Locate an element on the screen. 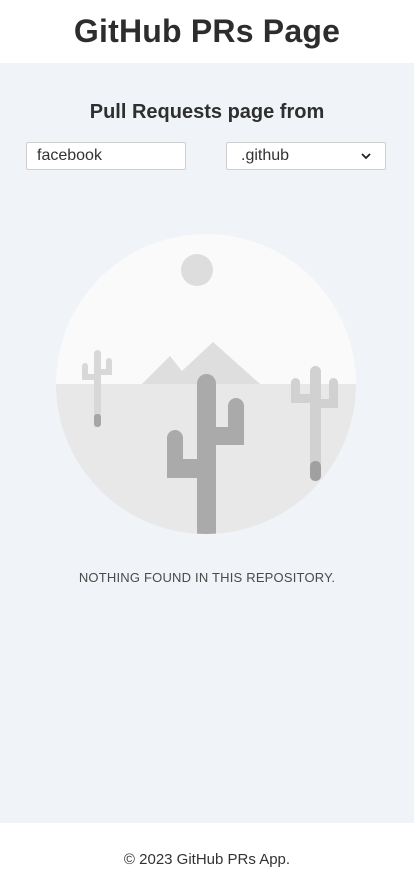 The image size is (414, 896). page-title: GitHub PRs Page is located at coordinates (207, 31).